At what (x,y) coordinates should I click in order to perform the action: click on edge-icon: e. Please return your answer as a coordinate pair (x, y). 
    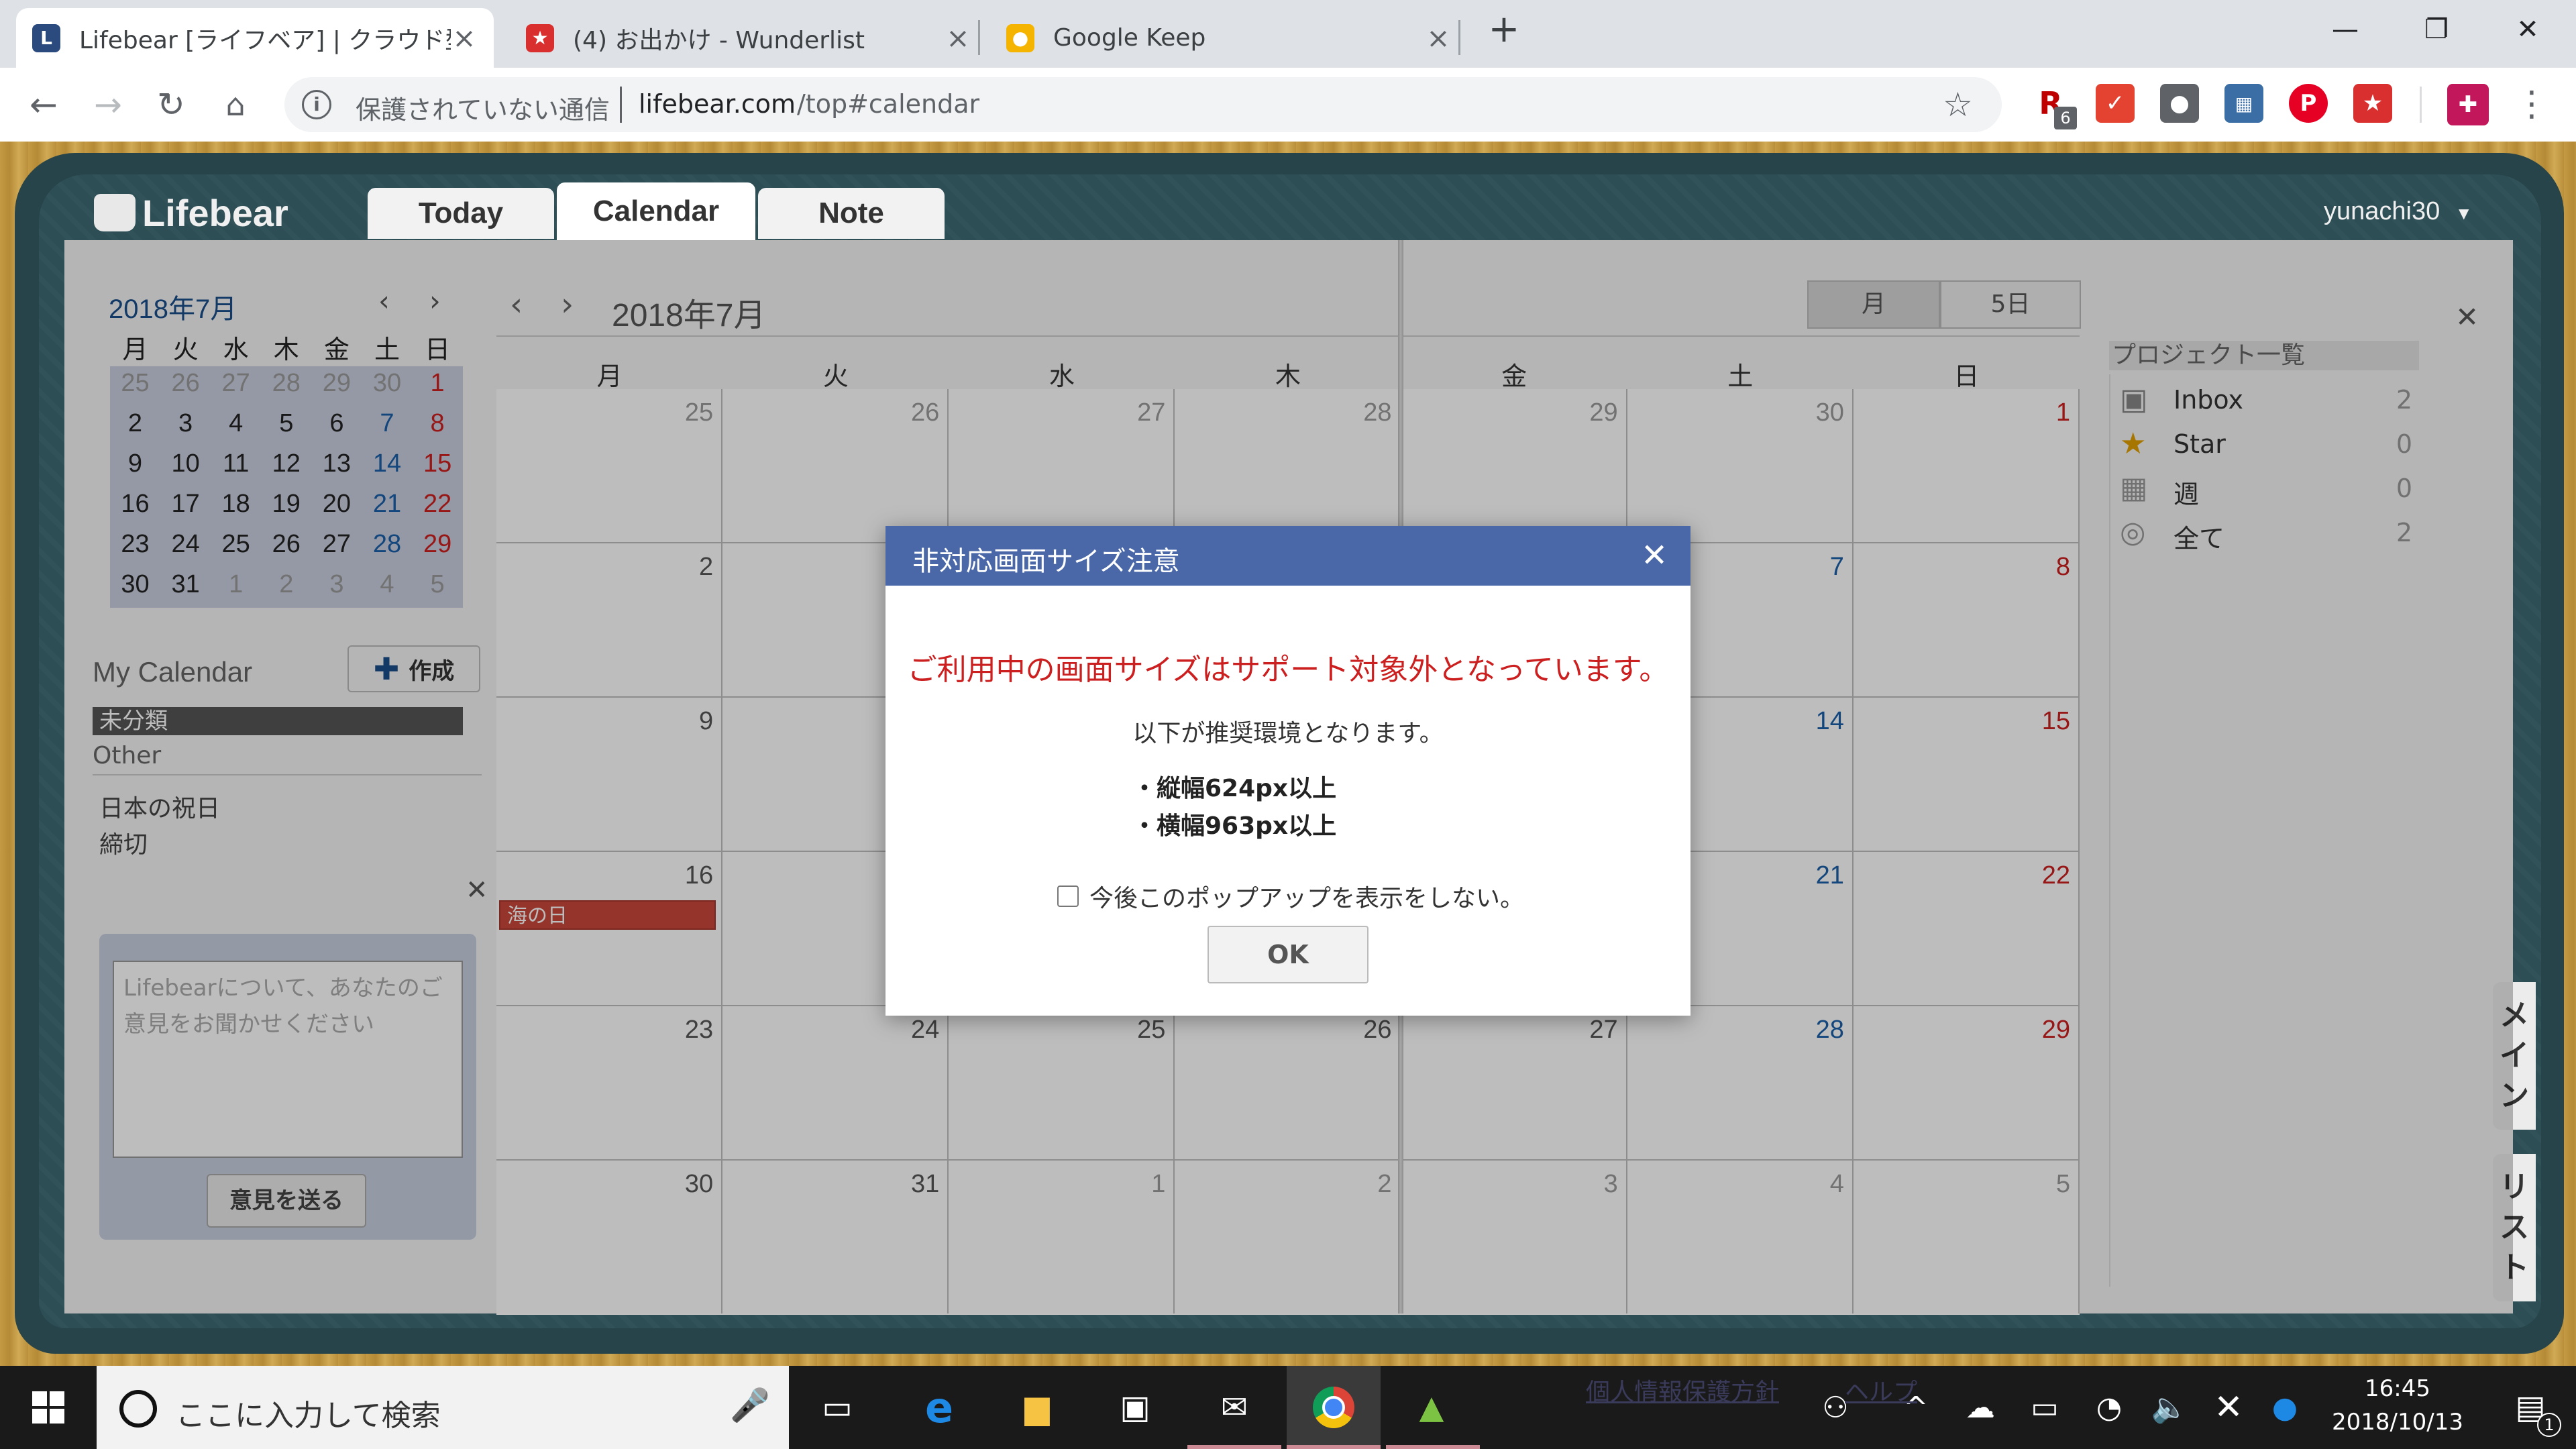
    Looking at the image, I should click on (939, 1407).